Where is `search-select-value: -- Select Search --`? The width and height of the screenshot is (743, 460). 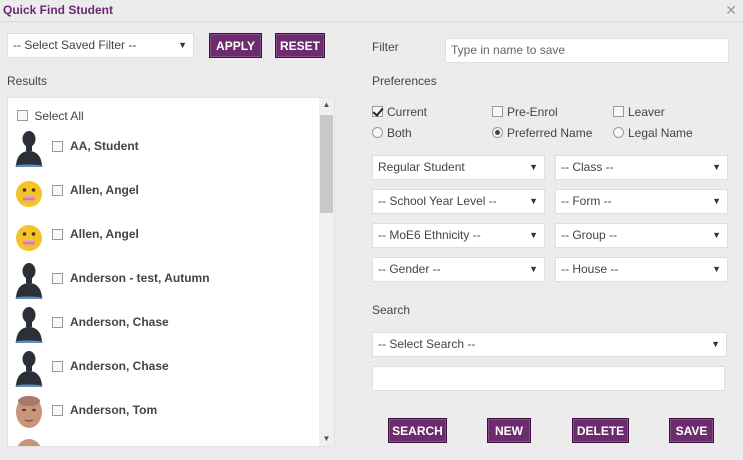
search-select-value: -- Select Search -- is located at coordinates (427, 344).